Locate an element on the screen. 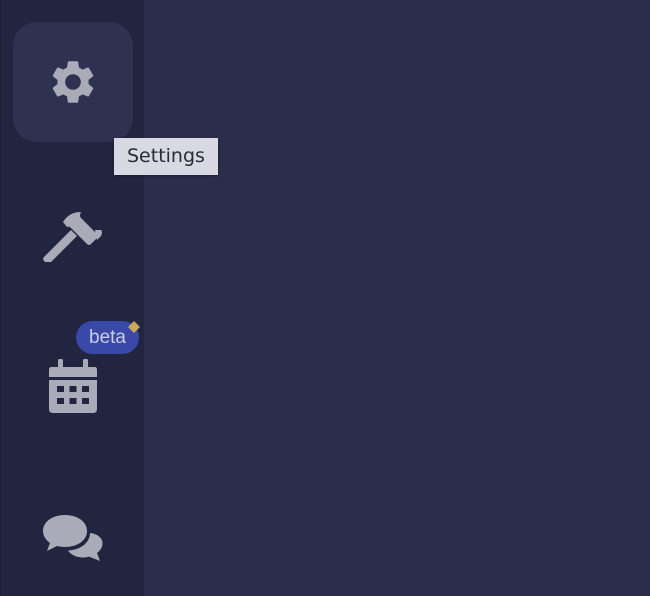  chat-bubbles-icon is located at coordinates (73, 538).